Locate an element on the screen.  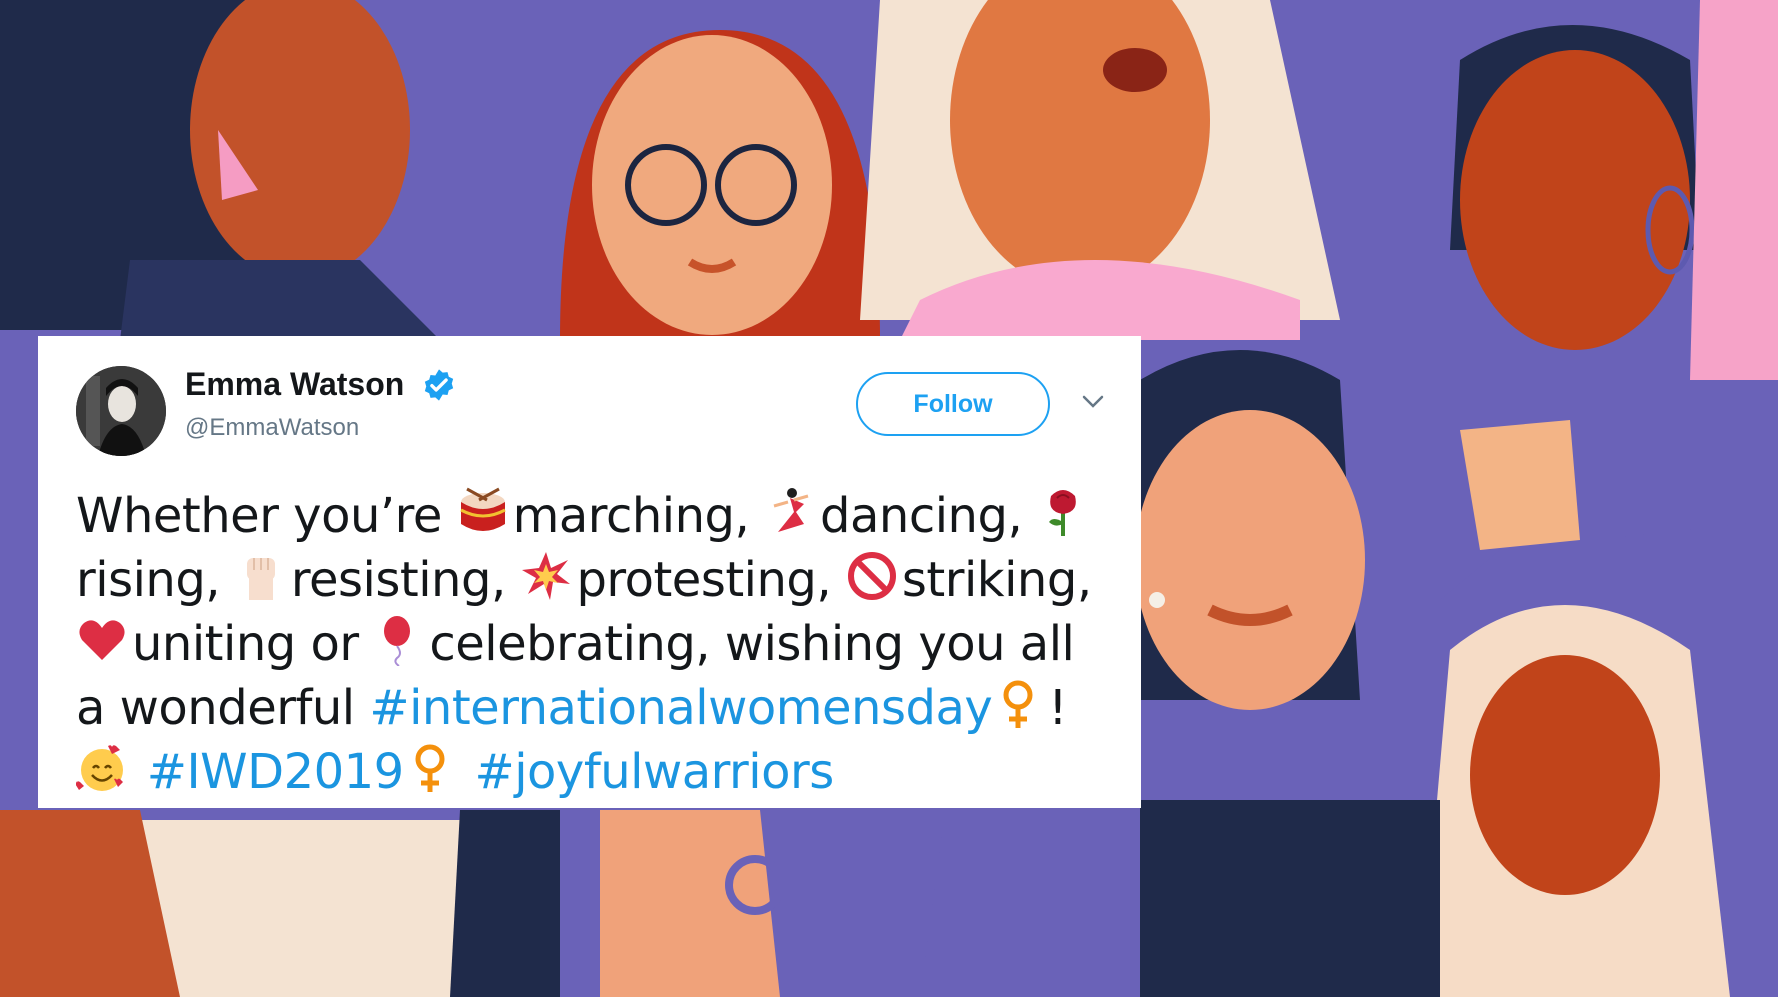
tweet-text-segment: Whether you’re is located at coordinates (266, 516).